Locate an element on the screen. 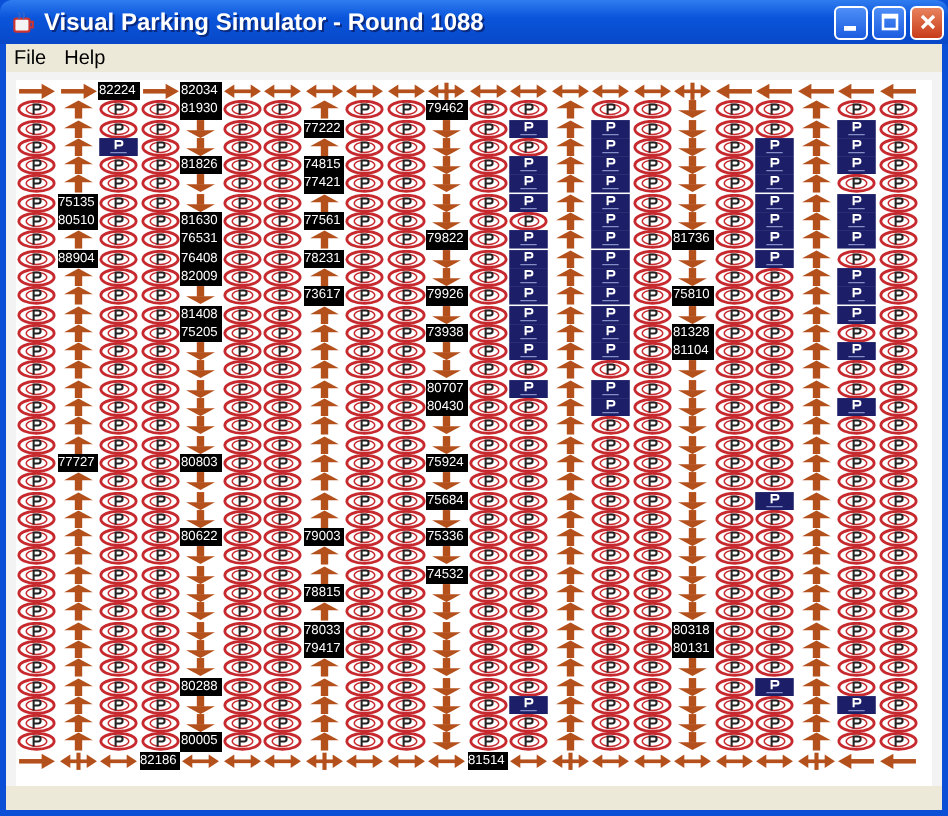 Image resolution: width=948 pixels, height=816 pixels. maximize-icon is located at coordinates (889, 22).